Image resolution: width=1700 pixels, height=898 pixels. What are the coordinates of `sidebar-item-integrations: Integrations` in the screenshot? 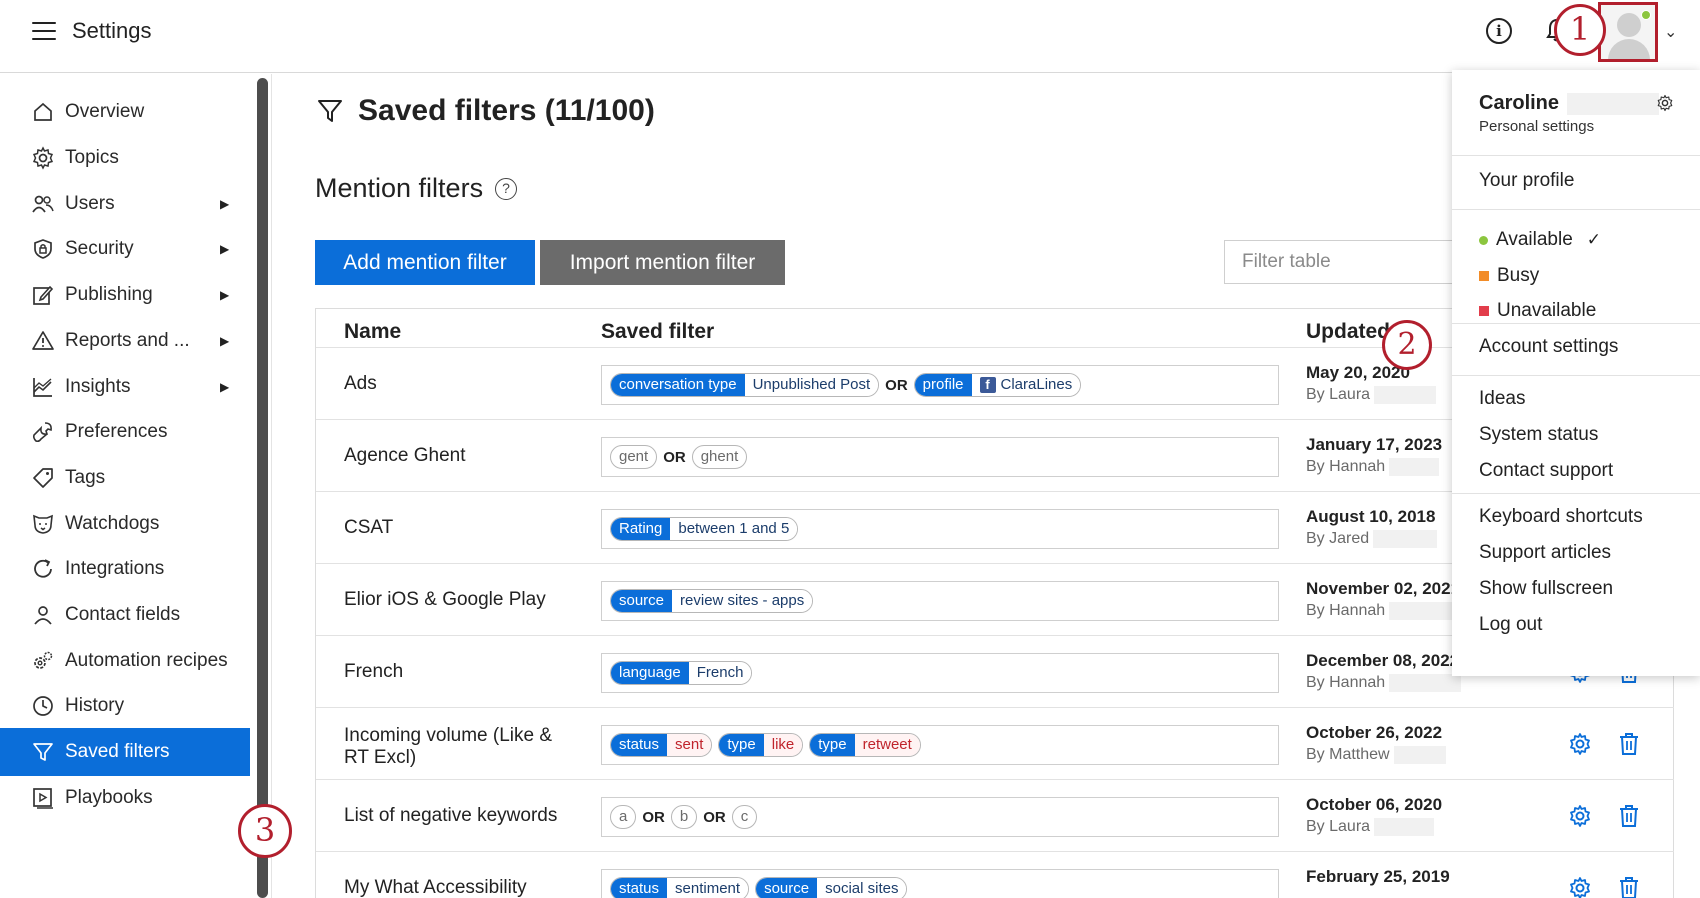 It's located at (125, 569).